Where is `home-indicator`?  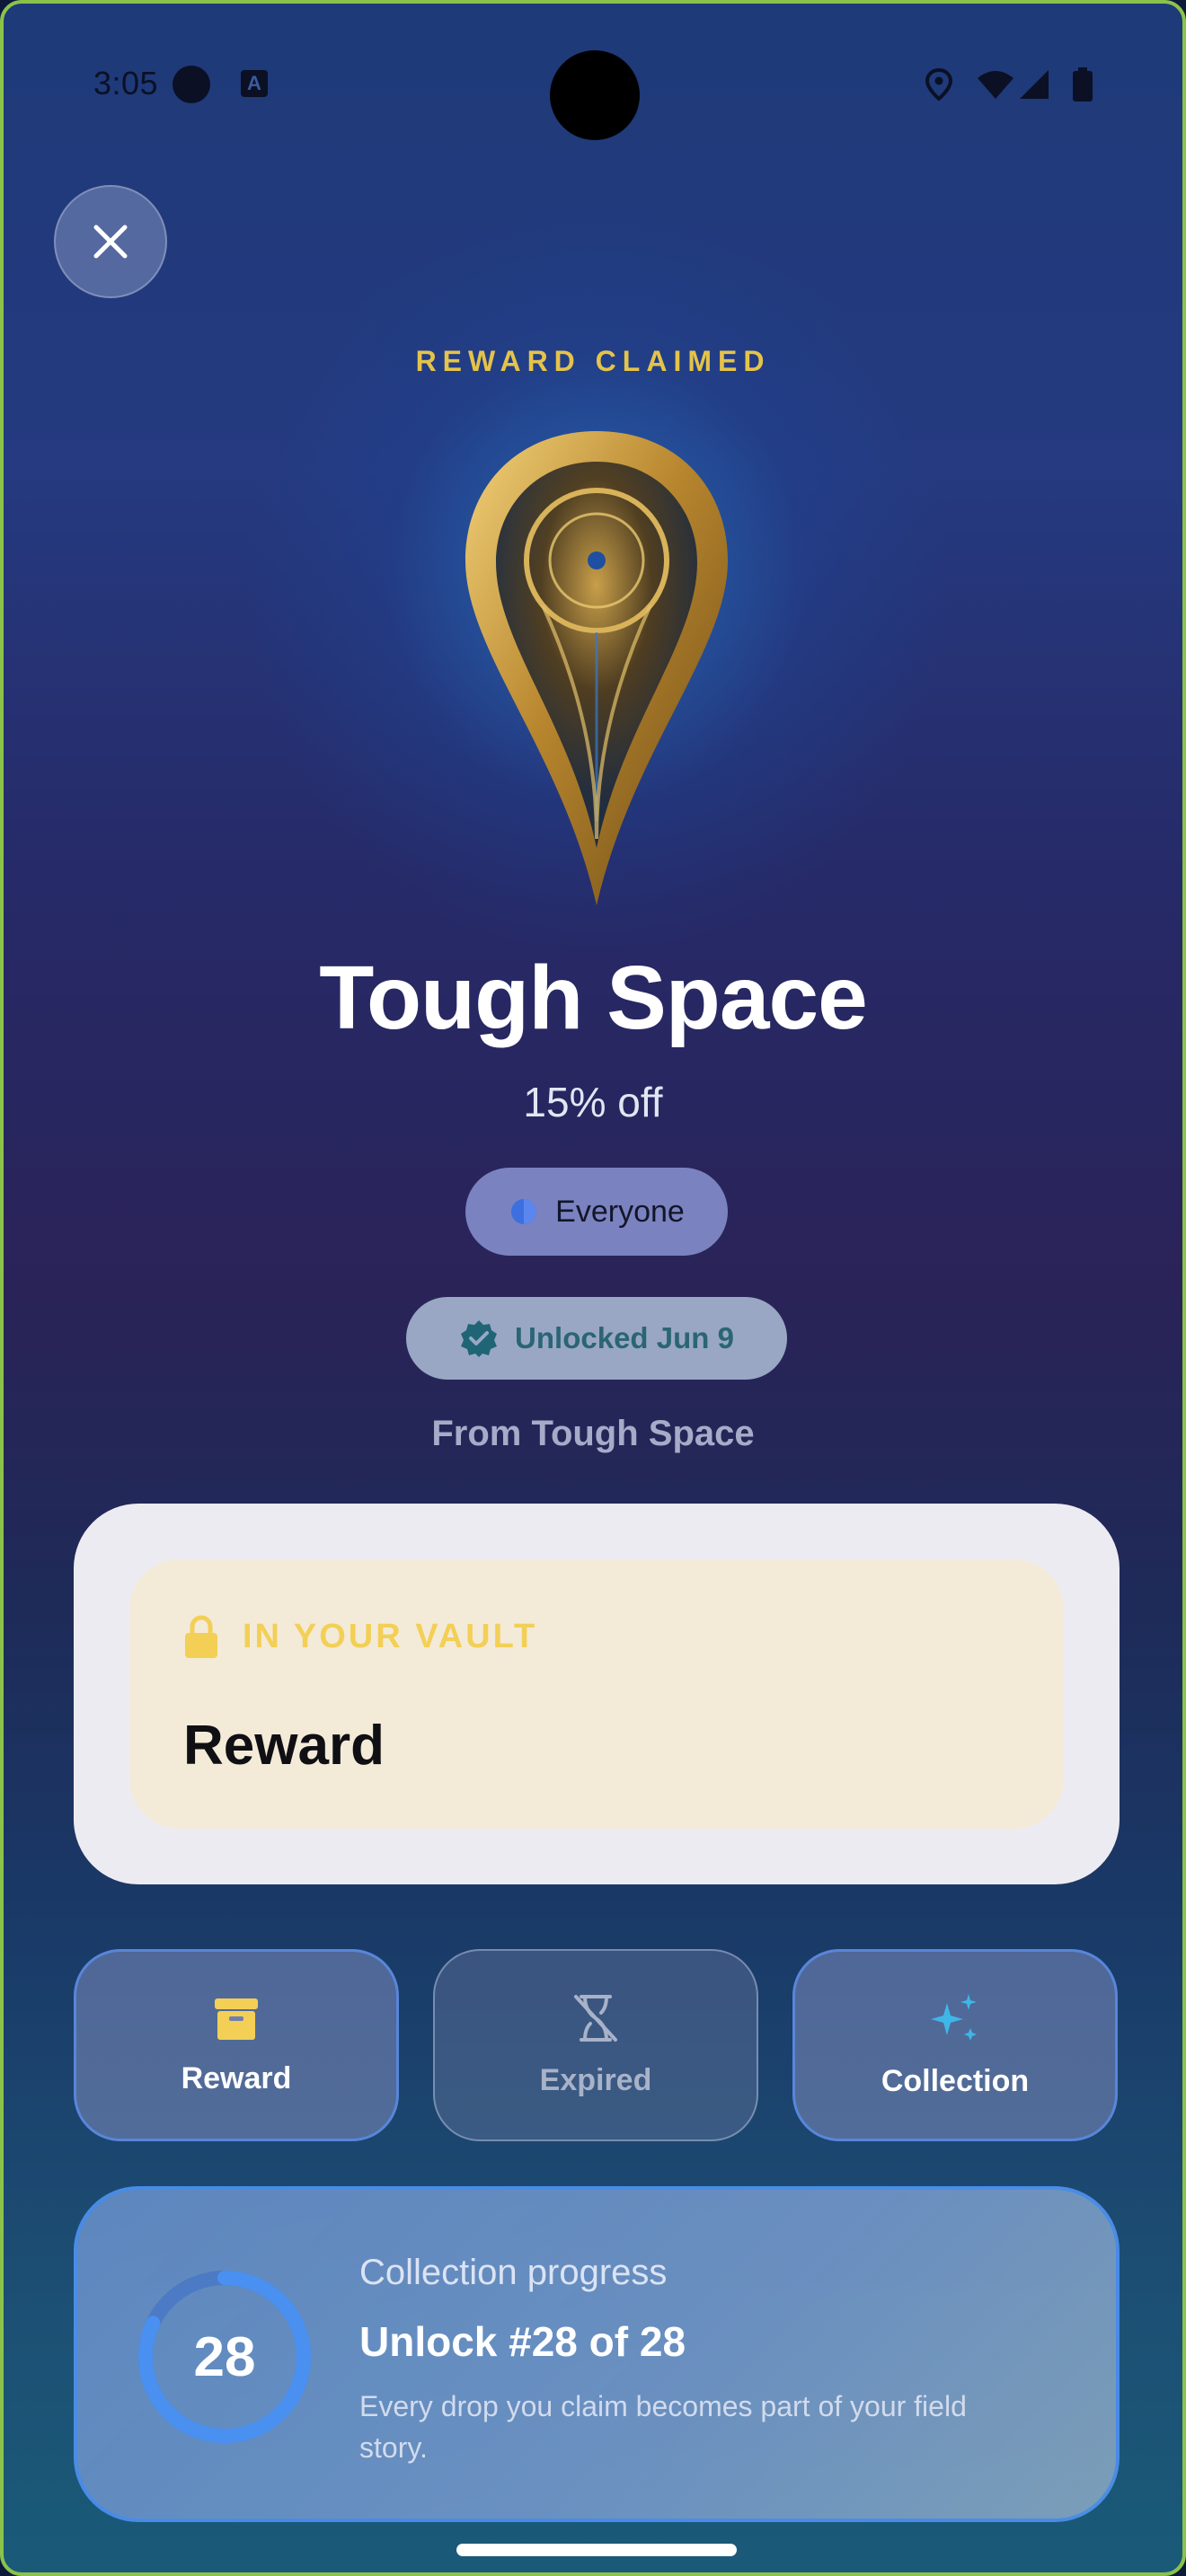 home-indicator is located at coordinates (596, 2550).